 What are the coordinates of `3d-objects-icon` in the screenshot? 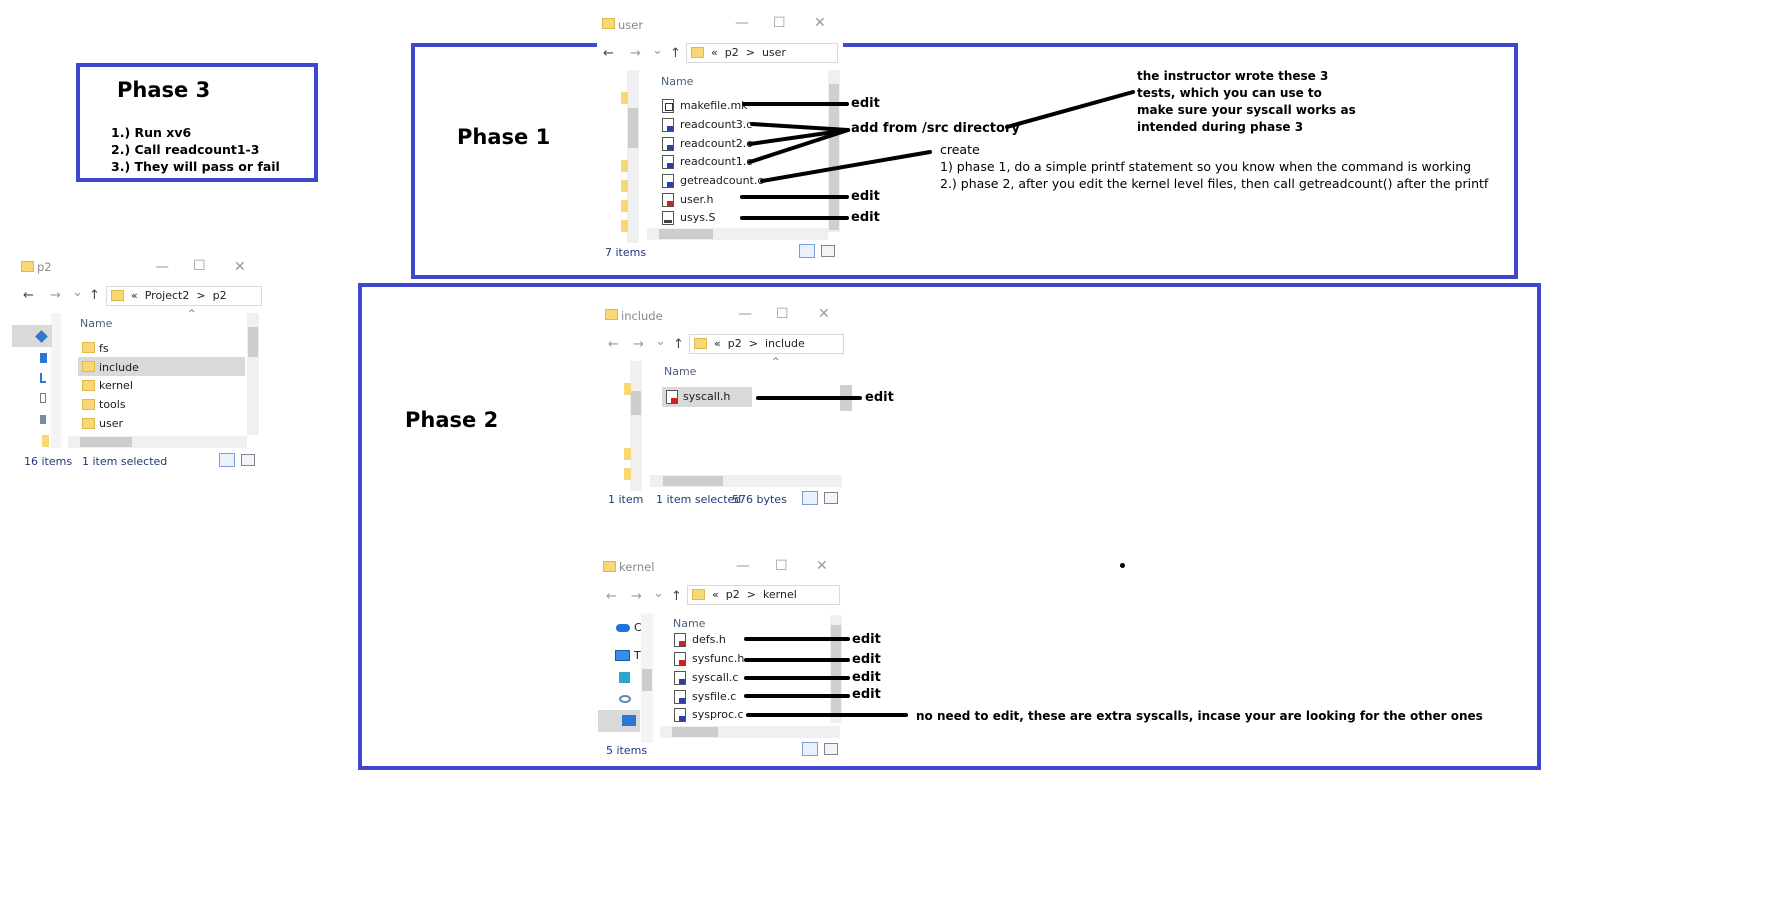 It's located at (624, 677).